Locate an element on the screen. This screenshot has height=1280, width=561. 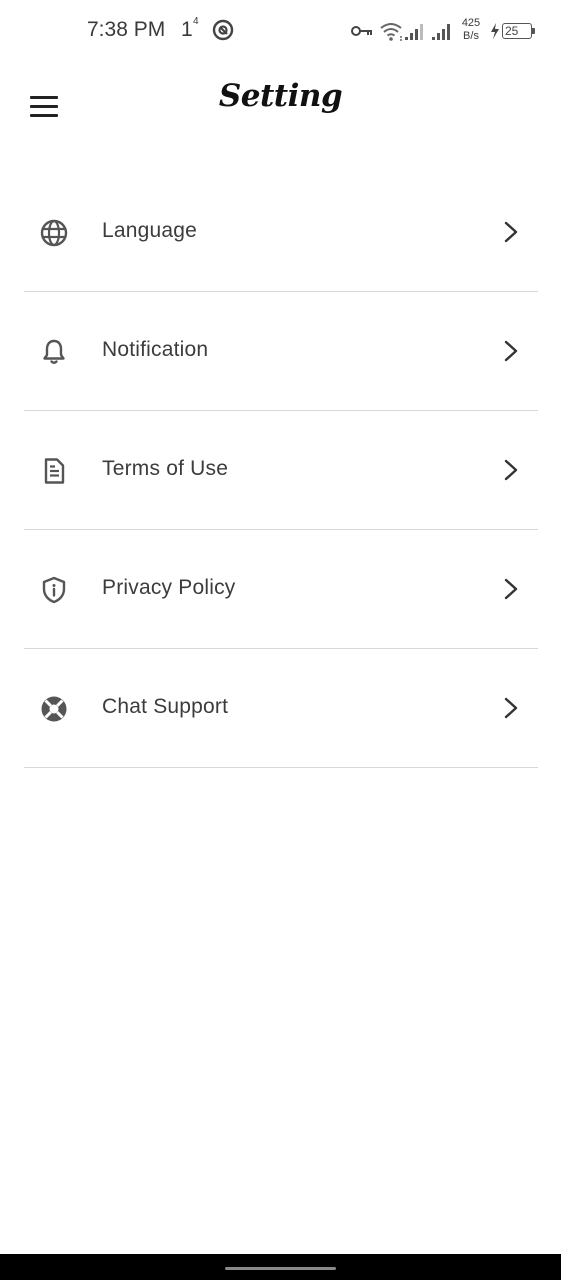
settings-item-label: Terms of Use is located at coordinates (165, 468).